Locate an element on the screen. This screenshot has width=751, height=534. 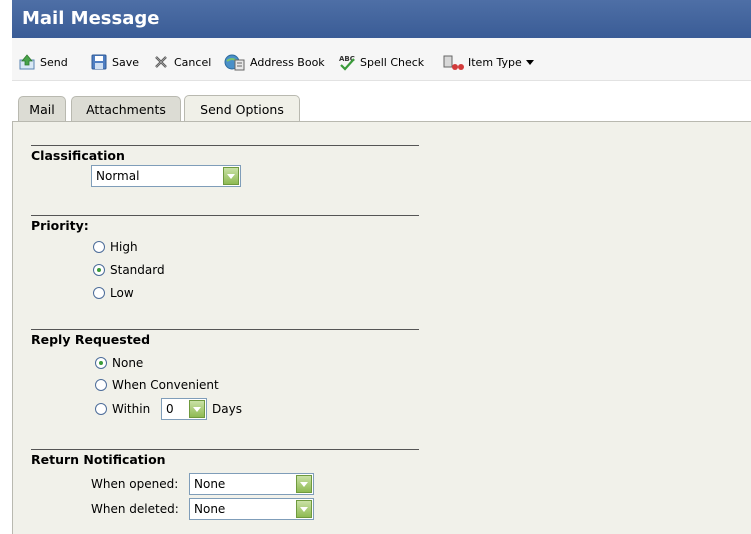
address-book-icon is located at coordinates (235, 62).